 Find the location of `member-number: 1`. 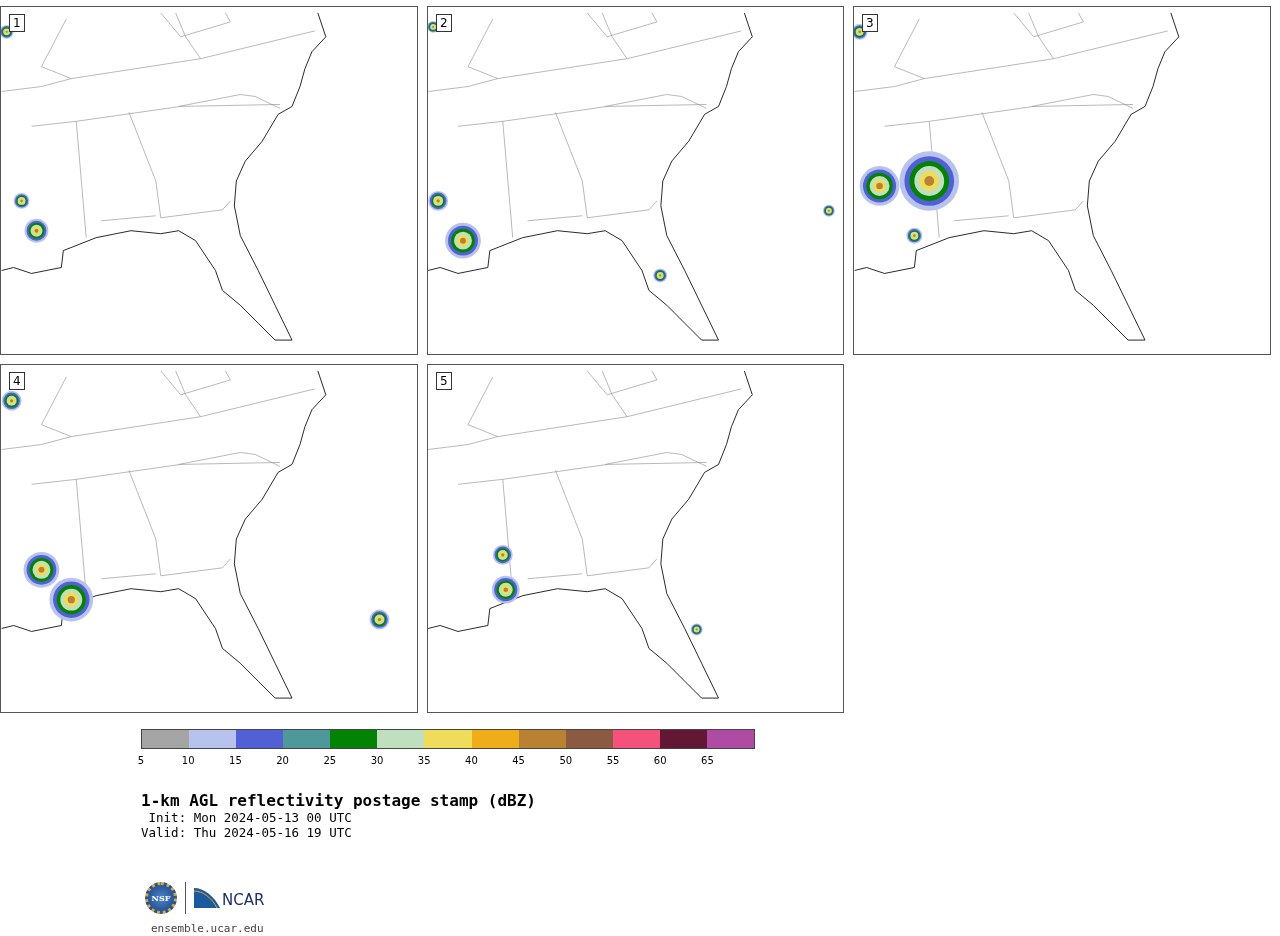

member-number: 1 is located at coordinates (17, 23).